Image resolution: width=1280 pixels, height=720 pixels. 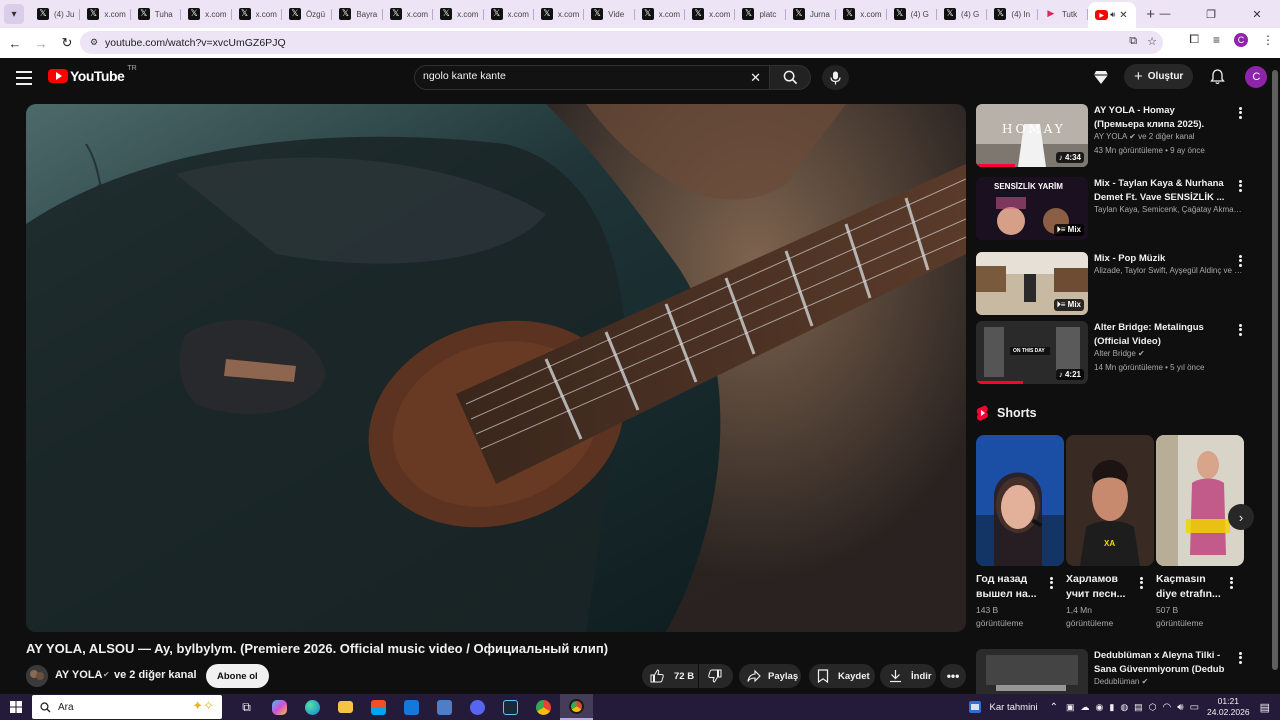 I want to click on url-text: youtube.com/watch?v=xvcUmGZ6PJQ, so click(x=195, y=43).